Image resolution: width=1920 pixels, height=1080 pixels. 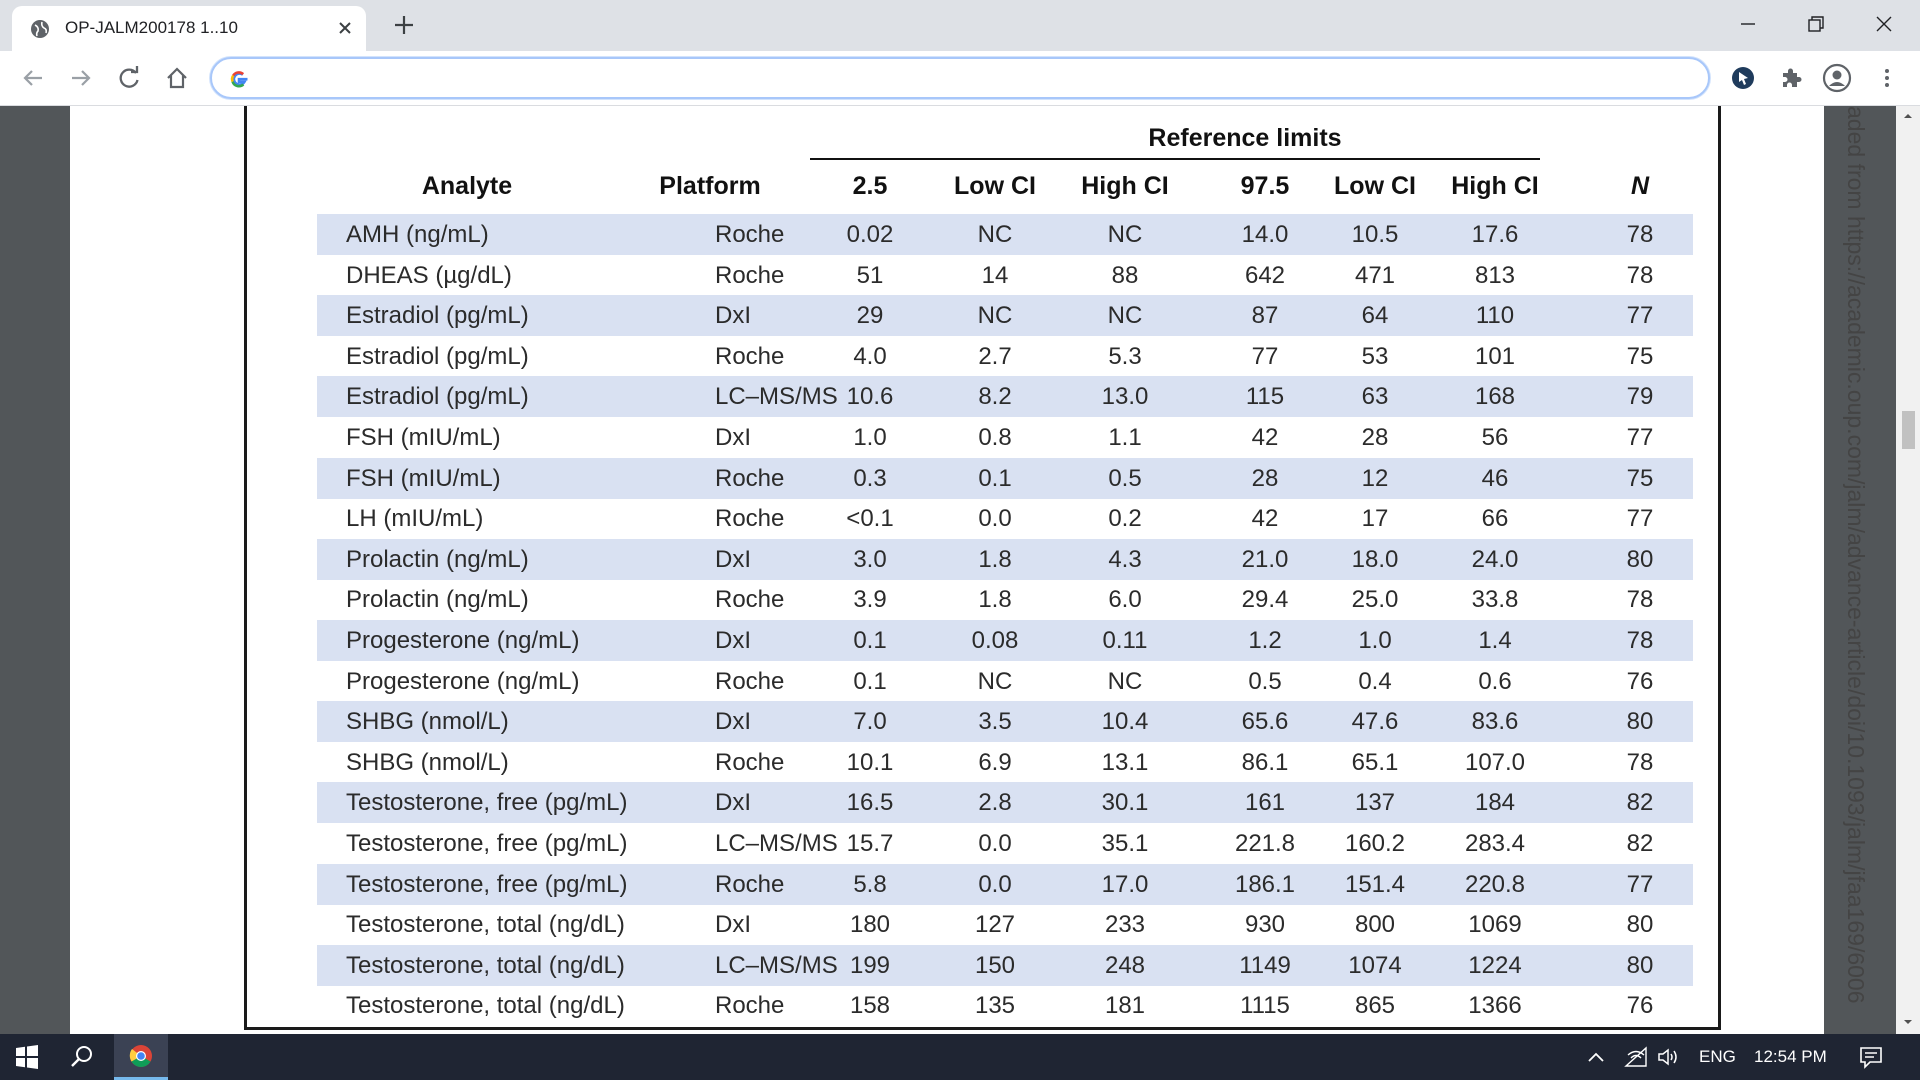 What do you see at coordinates (995, 397) in the screenshot?
I see `cell-low-ci-1: 8.2` at bounding box center [995, 397].